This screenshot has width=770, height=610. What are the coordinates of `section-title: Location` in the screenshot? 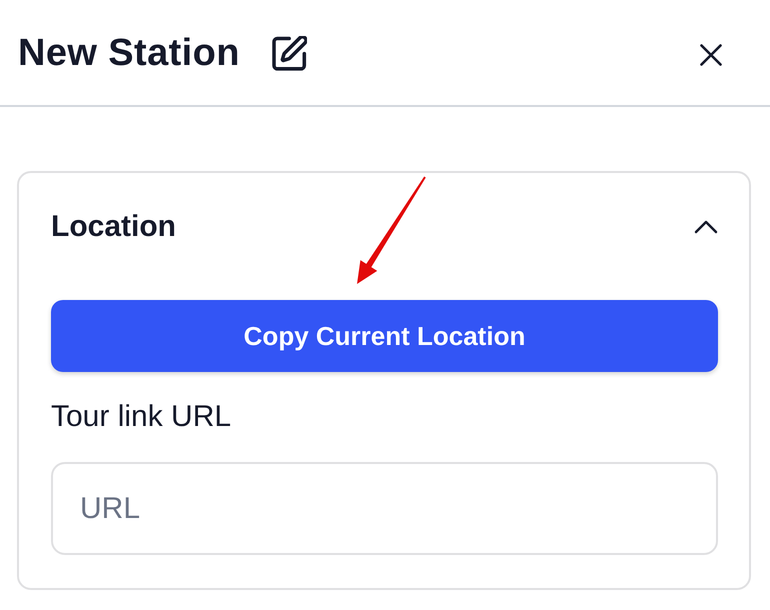 It's located at (113, 227).